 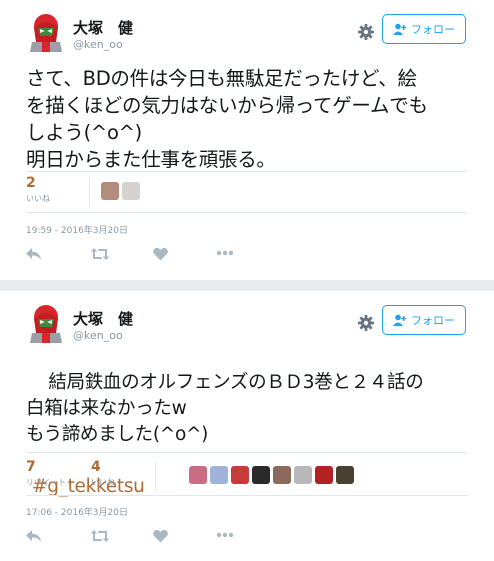 I want to click on retweets-stat: 7 リツイート, so click(x=46, y=473).